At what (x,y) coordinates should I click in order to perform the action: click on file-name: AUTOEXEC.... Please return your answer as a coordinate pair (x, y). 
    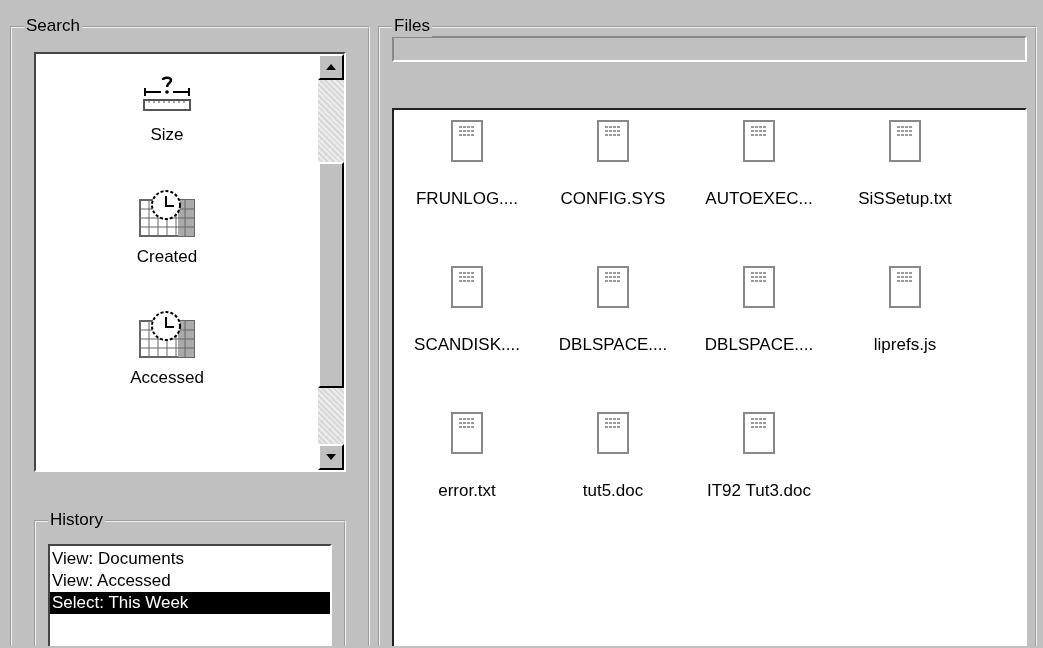
    Looking at the image, I should click on (759, 199).